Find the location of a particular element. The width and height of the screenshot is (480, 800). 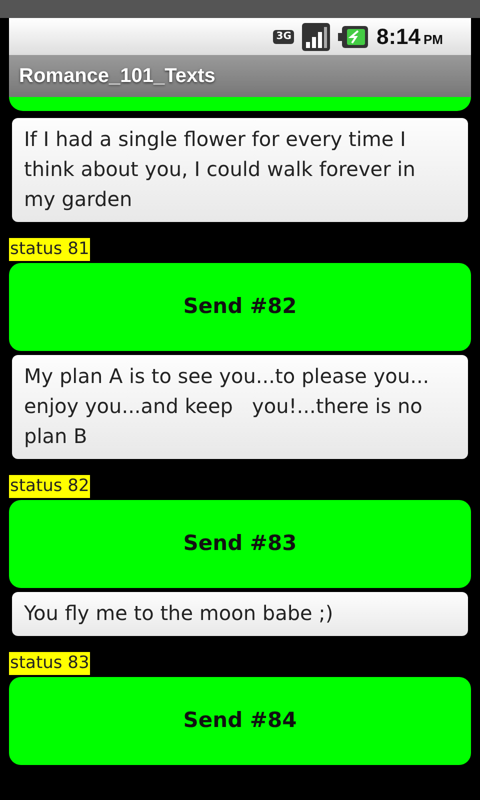

message-text: My plan A is to see you...to please you... enjoy you...and keep you!...there is no plan B is located at coordinates (240, 406).